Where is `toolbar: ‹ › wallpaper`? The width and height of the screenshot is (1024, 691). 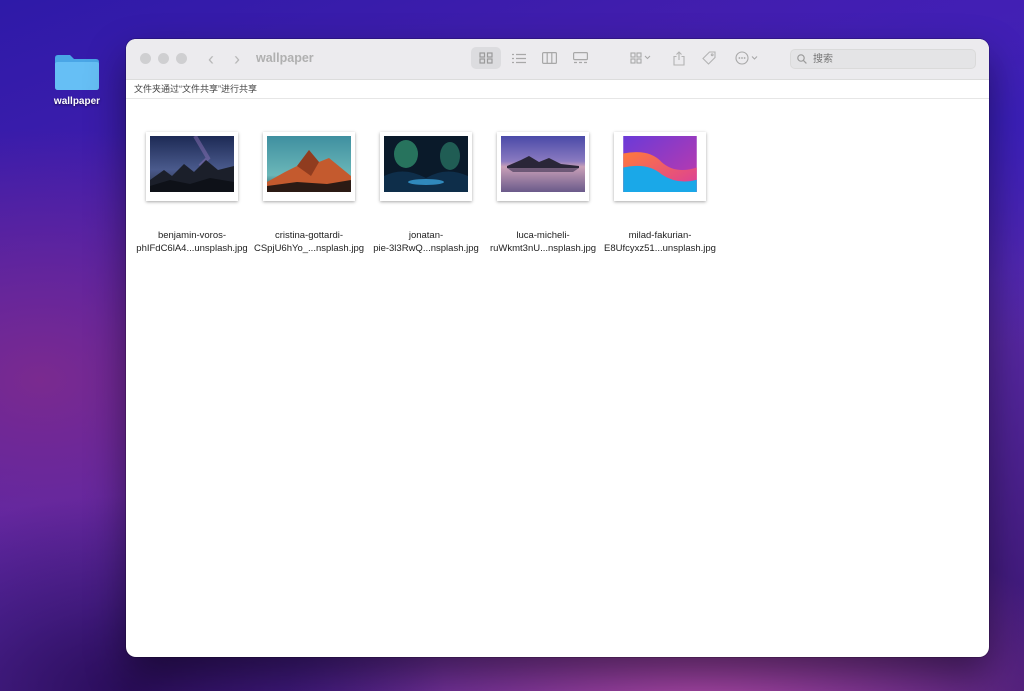 toolbar: ‹ › wallpaper is located at coordinates (557, 59).